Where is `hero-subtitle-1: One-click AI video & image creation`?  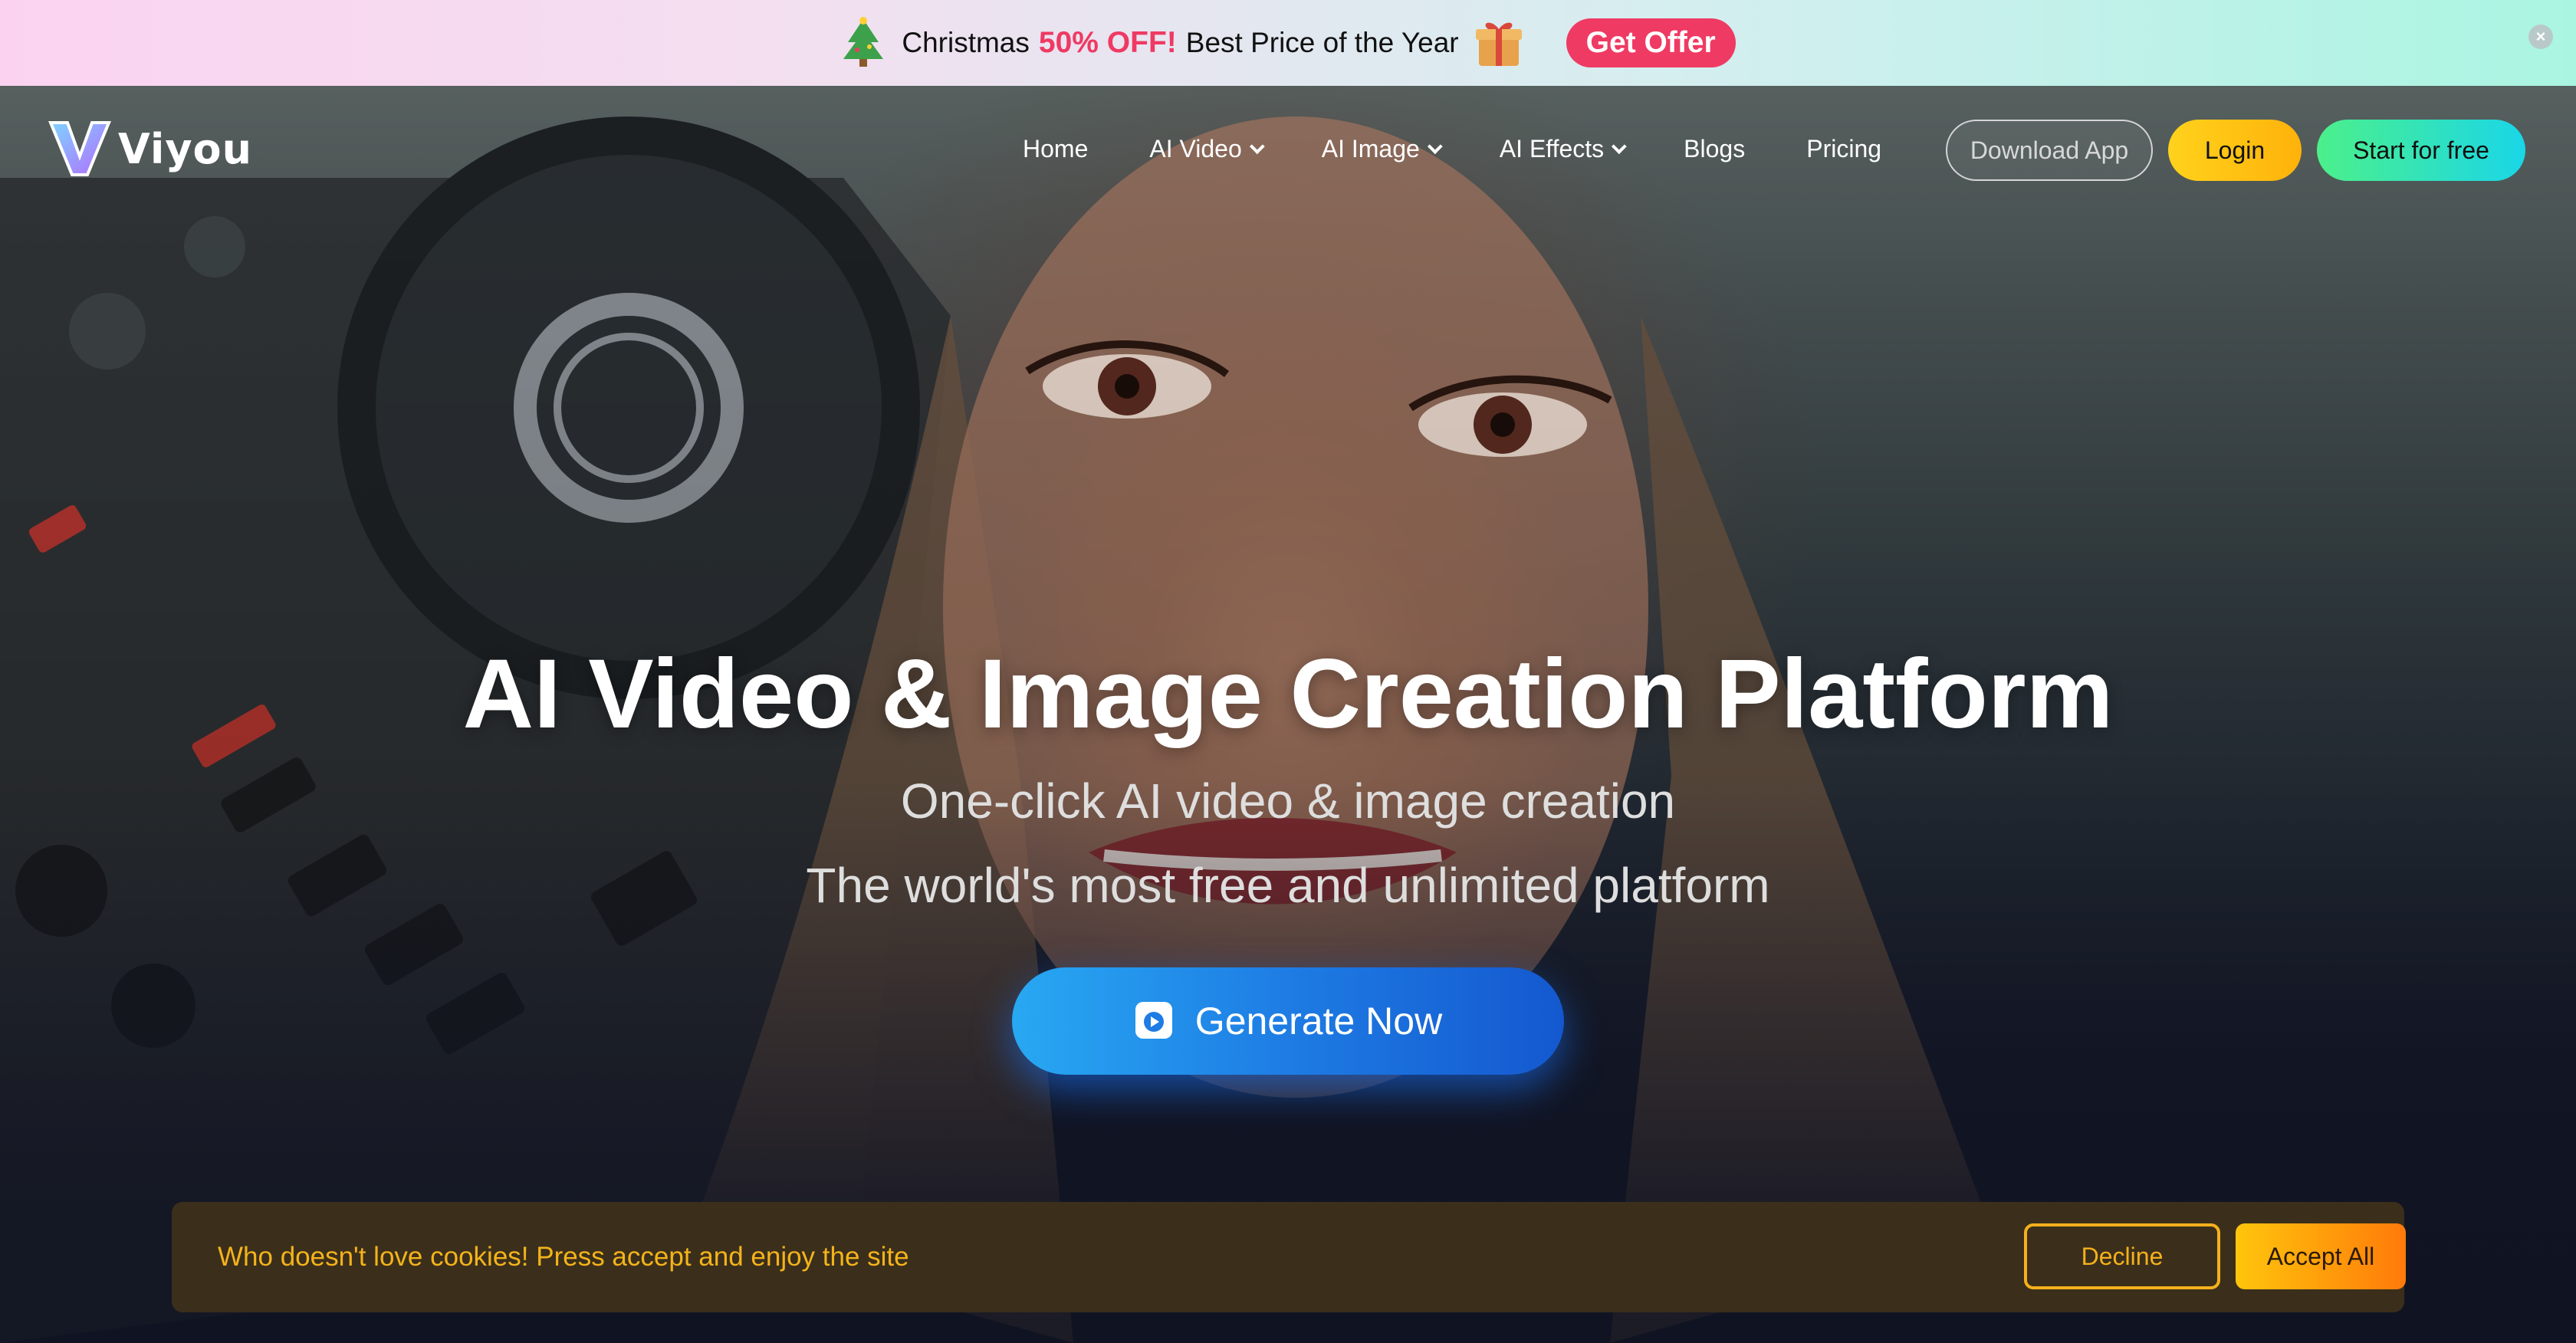 hero-subtitle-1: One-click AI video & image creation is located at coordinates (1288, 801).